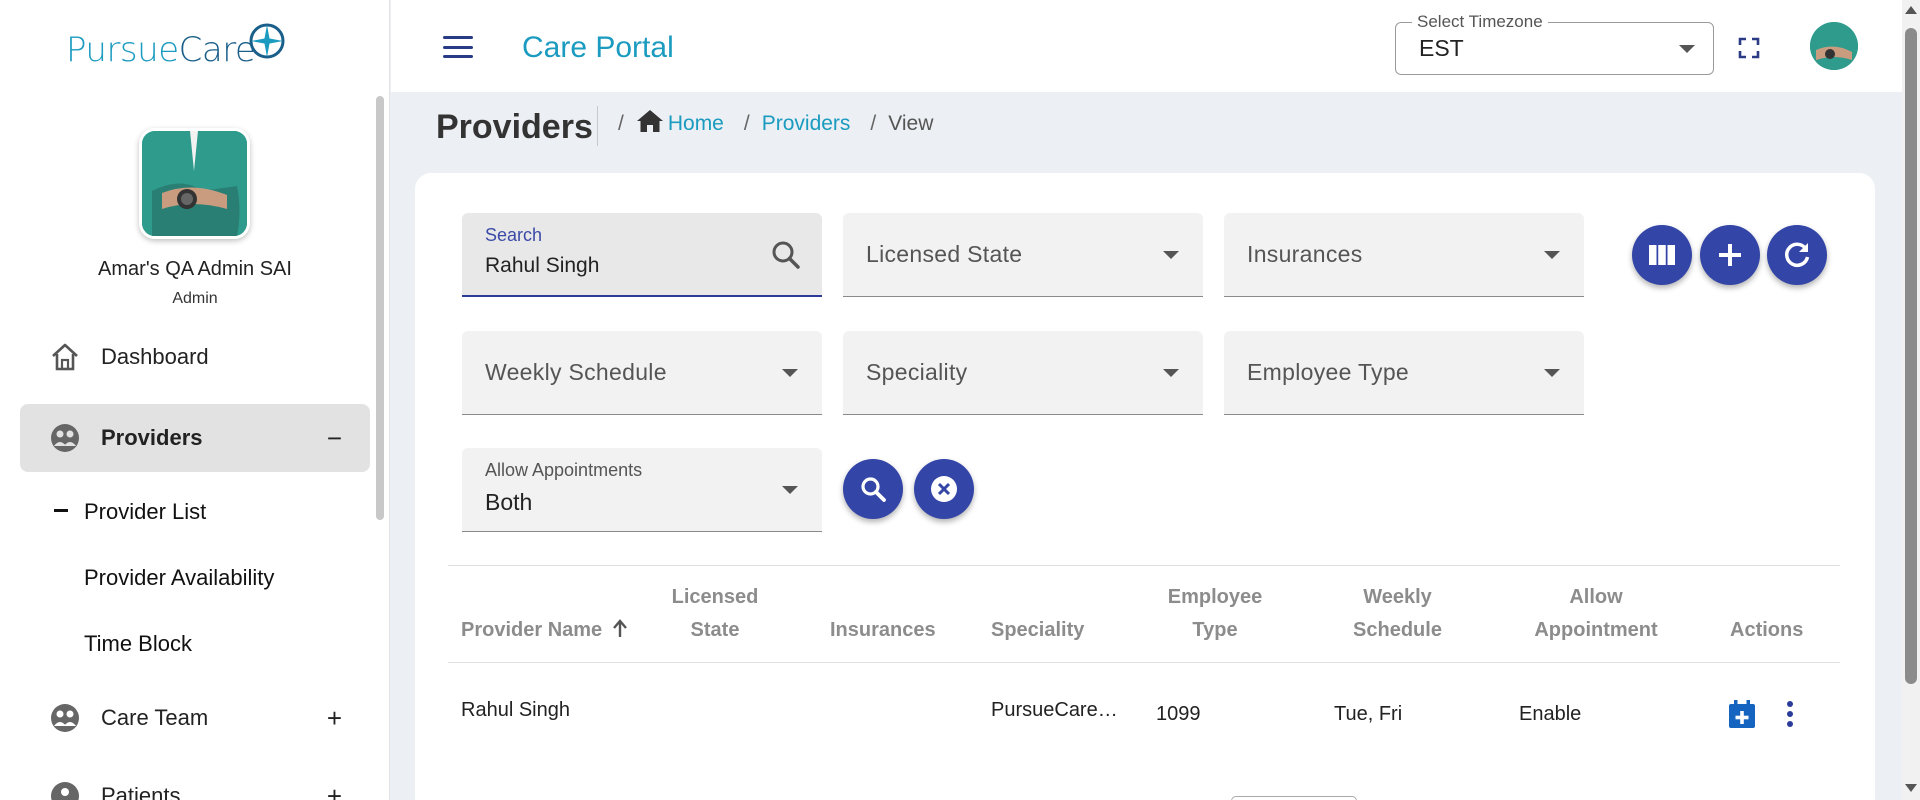 The width and height of the screenshot is (1920, 800). What do you see at coordinates (195, 298) in the screenshot?
I see `user-role: Admin` at bounding box center [195, 298].